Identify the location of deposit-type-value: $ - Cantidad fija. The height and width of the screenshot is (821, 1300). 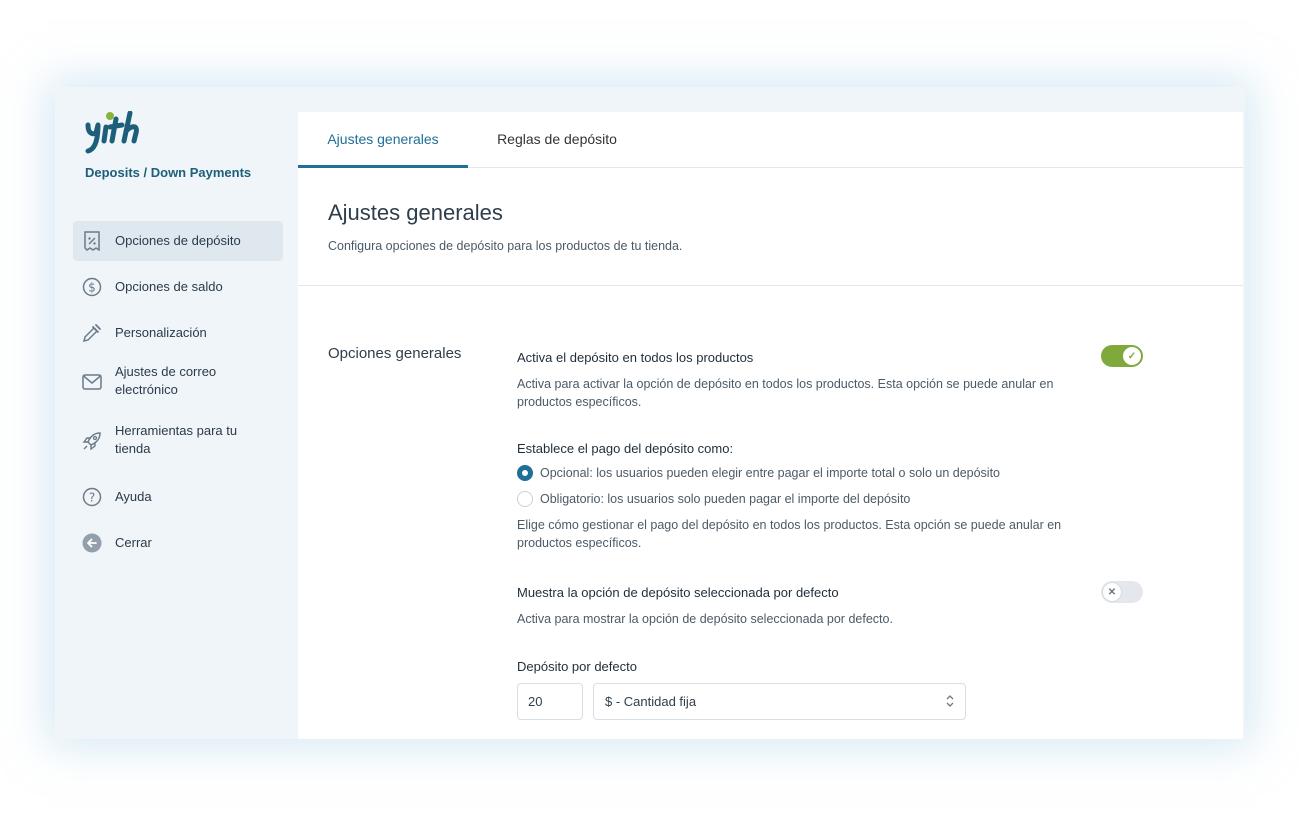
(651, 701).